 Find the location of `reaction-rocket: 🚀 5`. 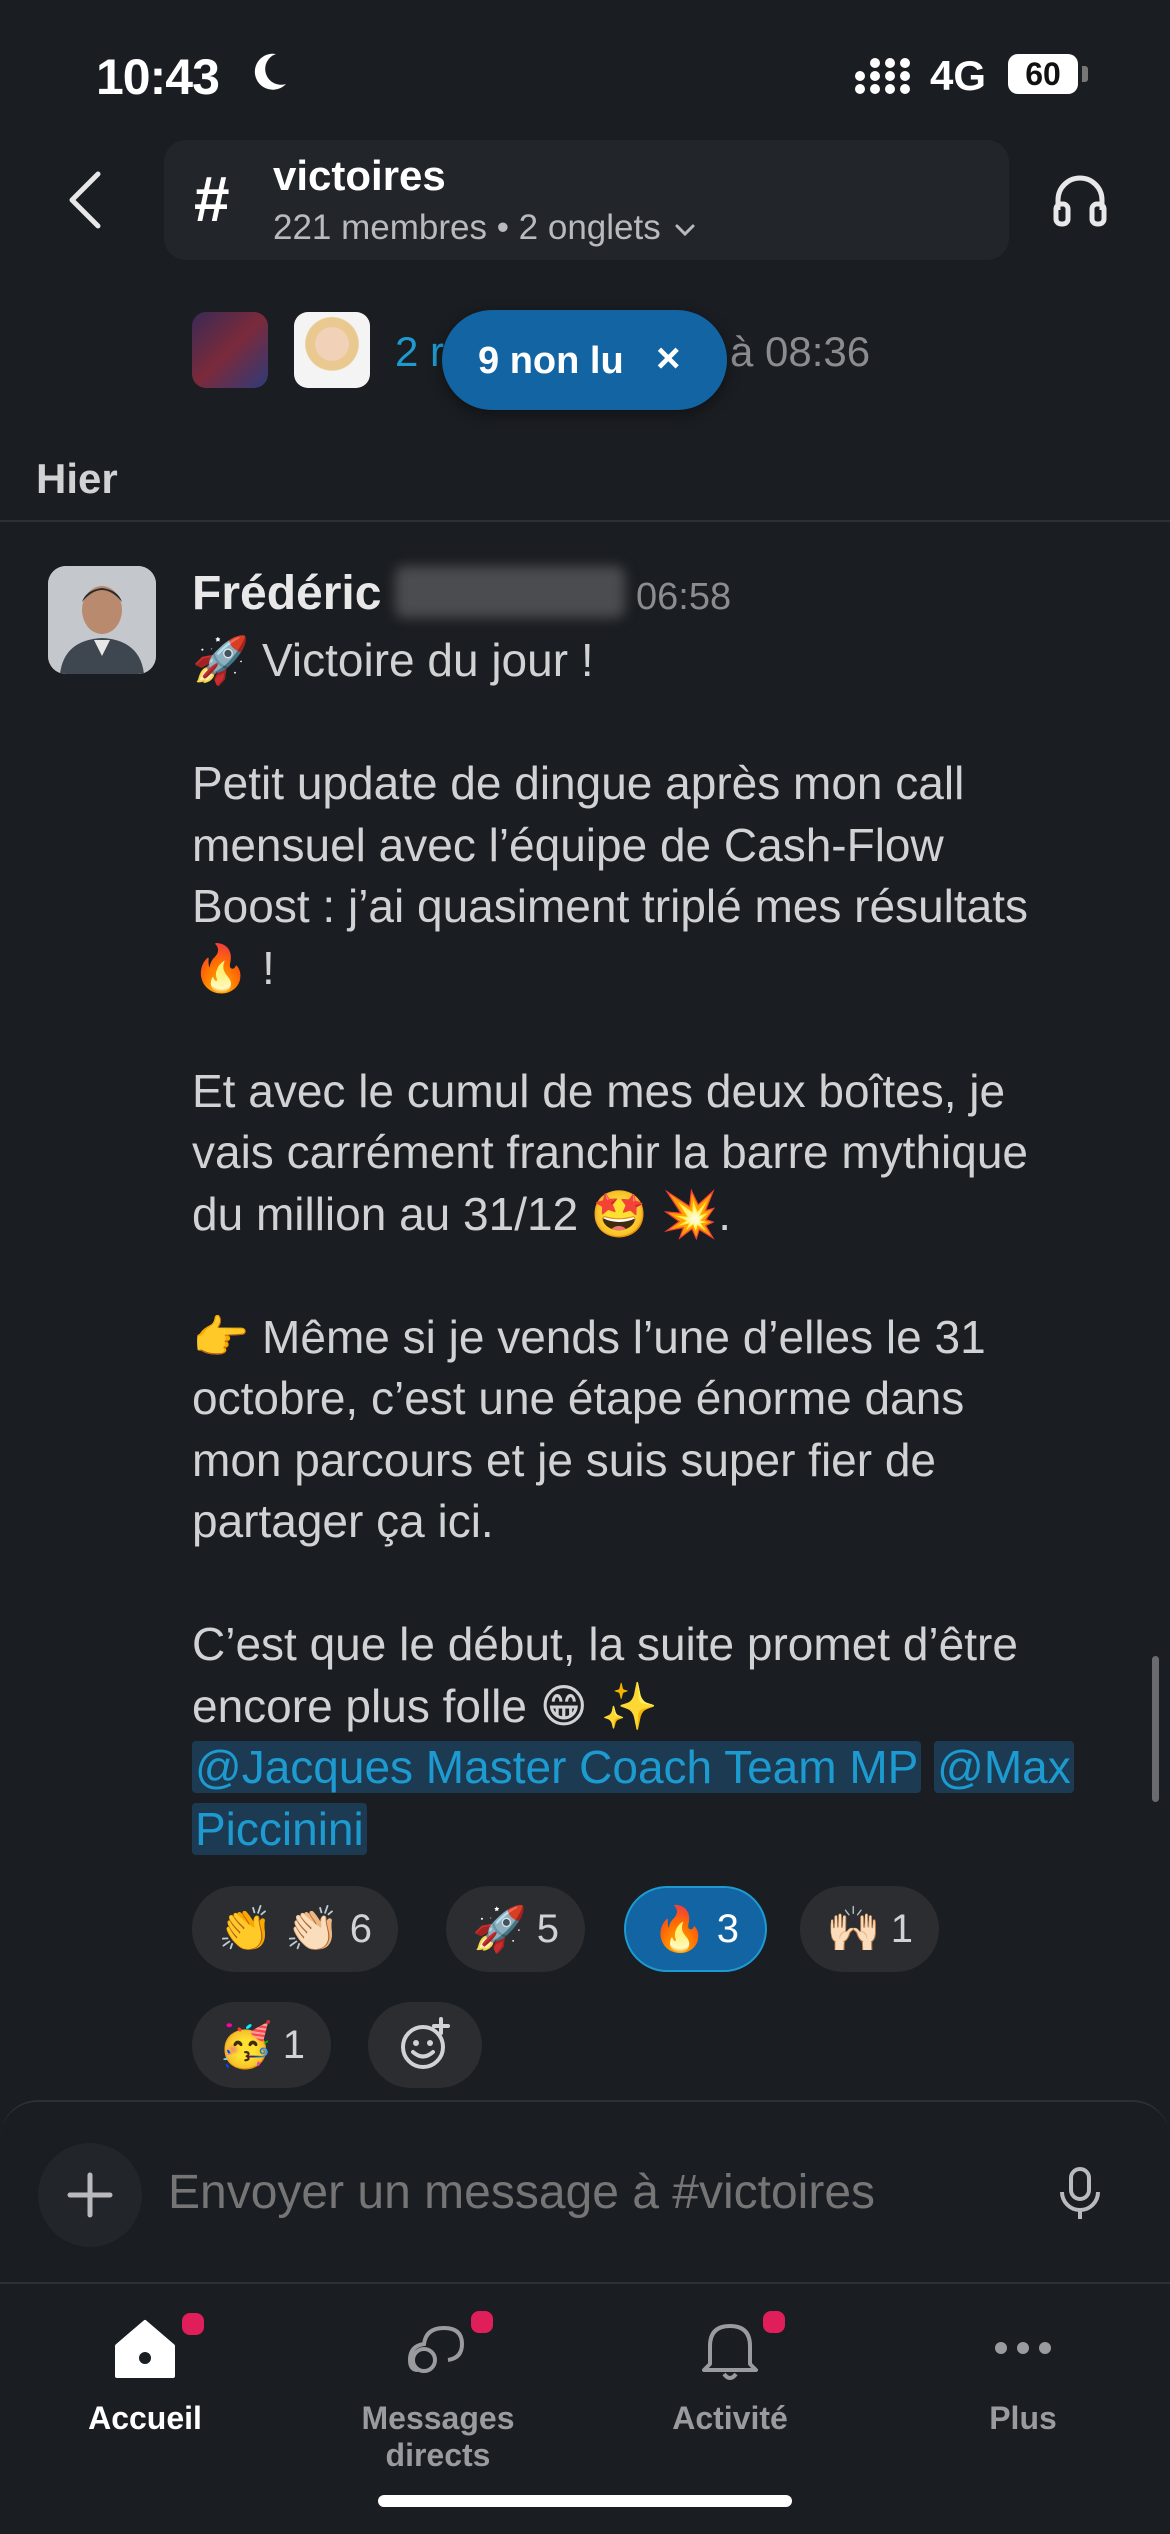

reaction-rocket: 🚀 5 is located at coordinates (516, 1929).